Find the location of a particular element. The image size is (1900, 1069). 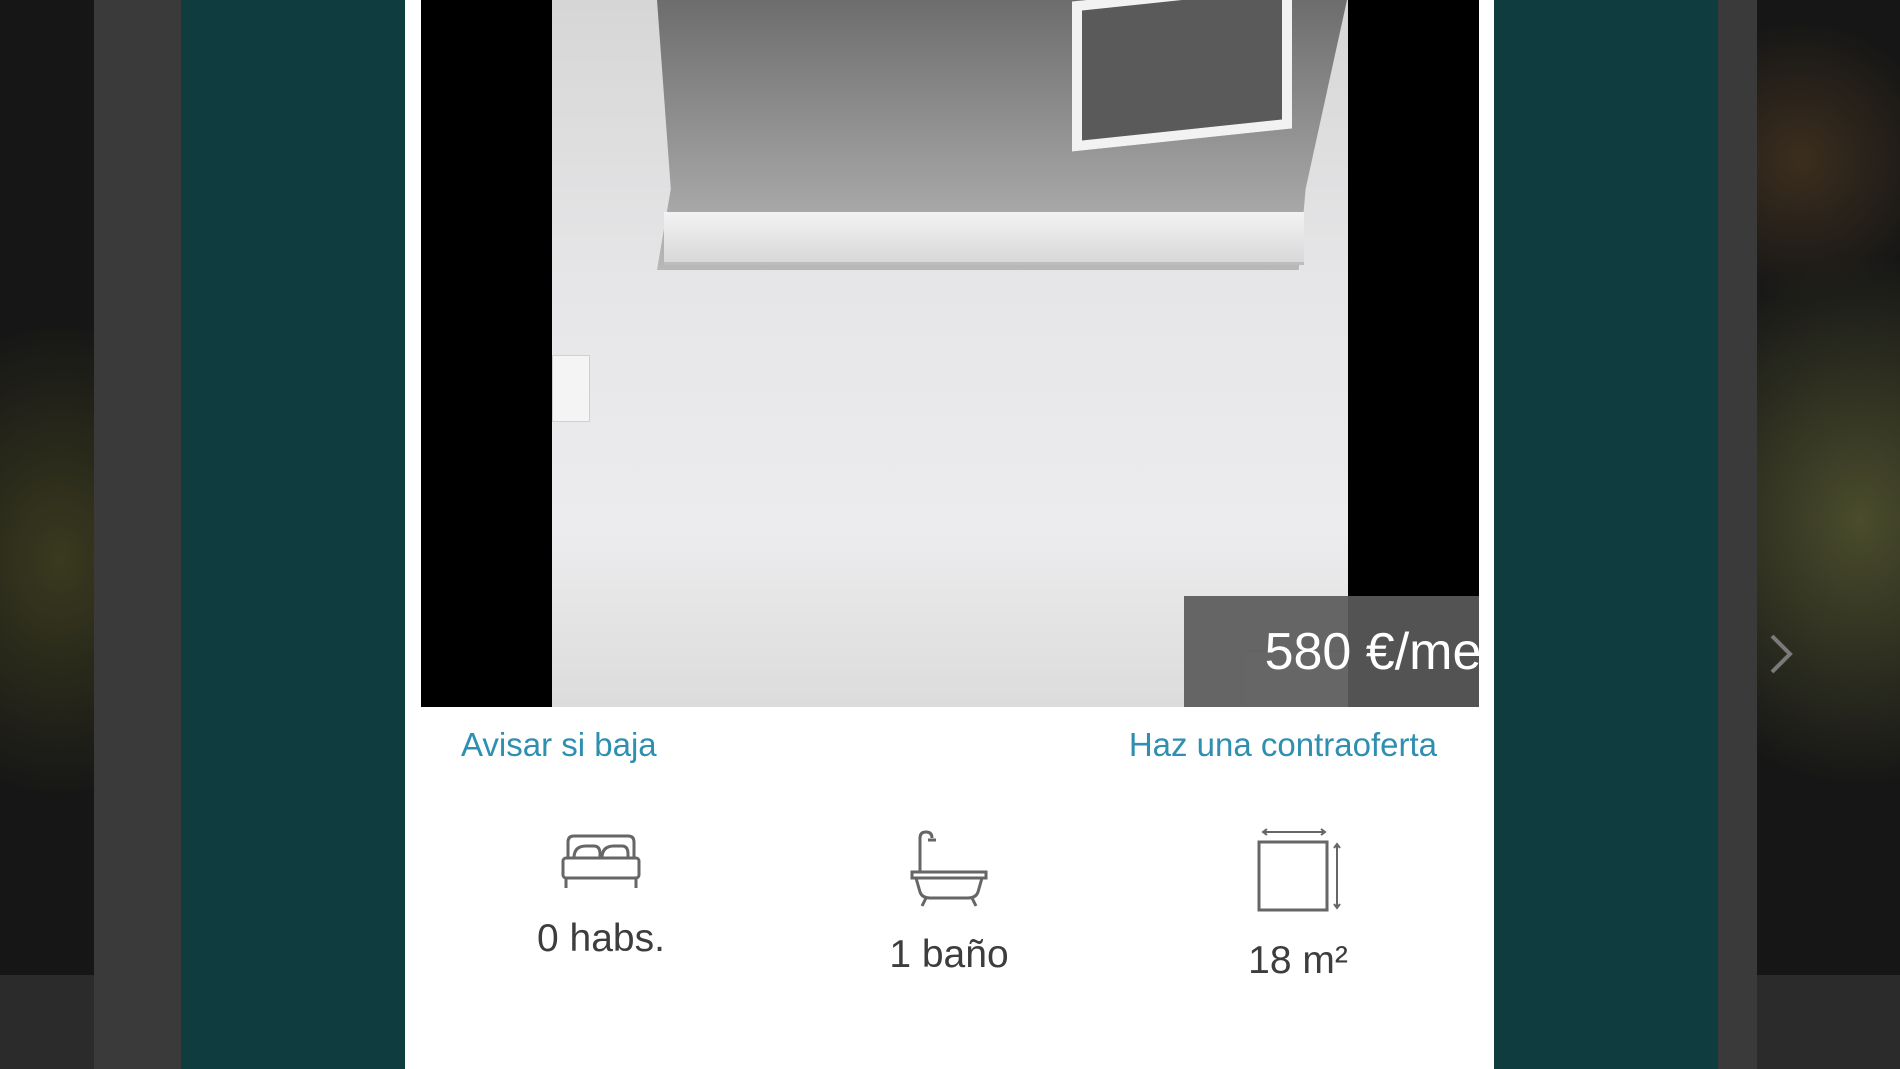

chevron-right-icon is located at coordinates (1781, 656).